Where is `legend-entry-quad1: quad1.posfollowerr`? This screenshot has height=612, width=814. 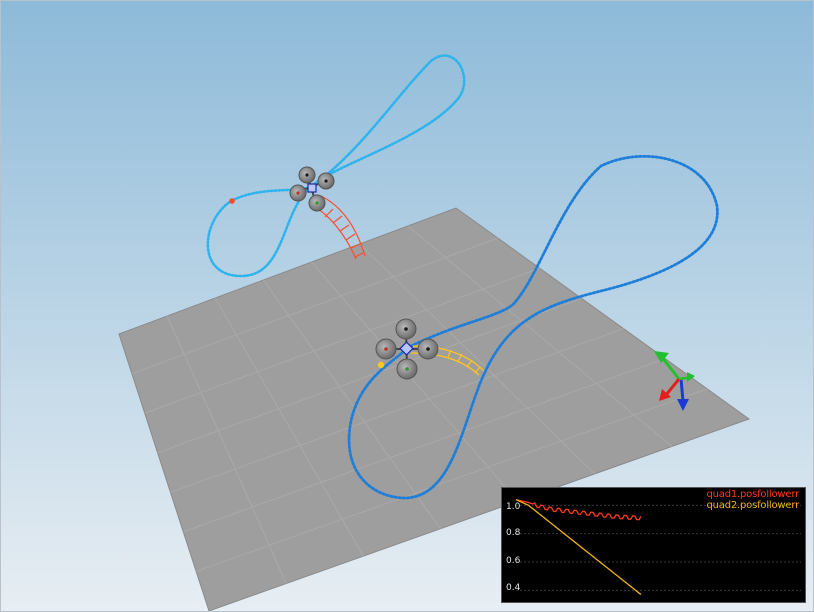
legend-entry-quad1: quad1.posfollowerr is located at coordinates (753, 494).